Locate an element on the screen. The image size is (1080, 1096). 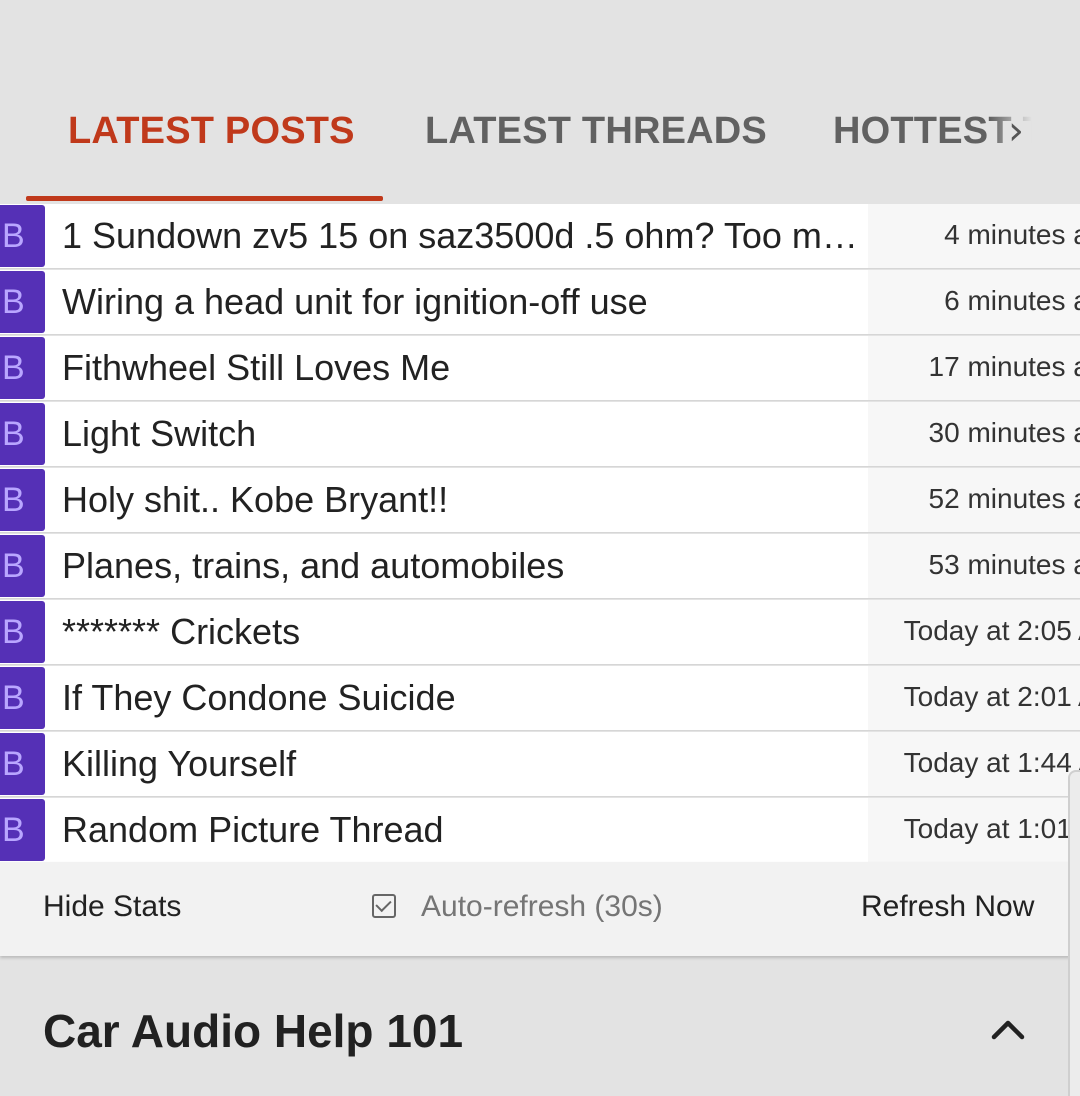
post-title-link: Random Picture Thread is located at coordinates (462, 830).